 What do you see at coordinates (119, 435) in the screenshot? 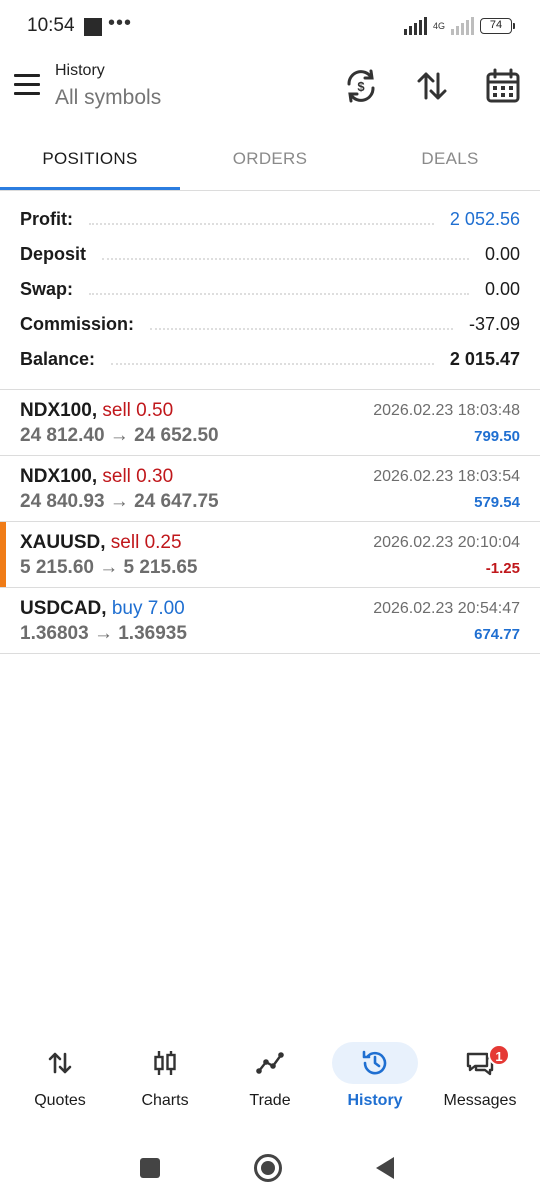
I see `position-prices: 24 812.40 → 24 652.50` at bounding box center [119, 435].